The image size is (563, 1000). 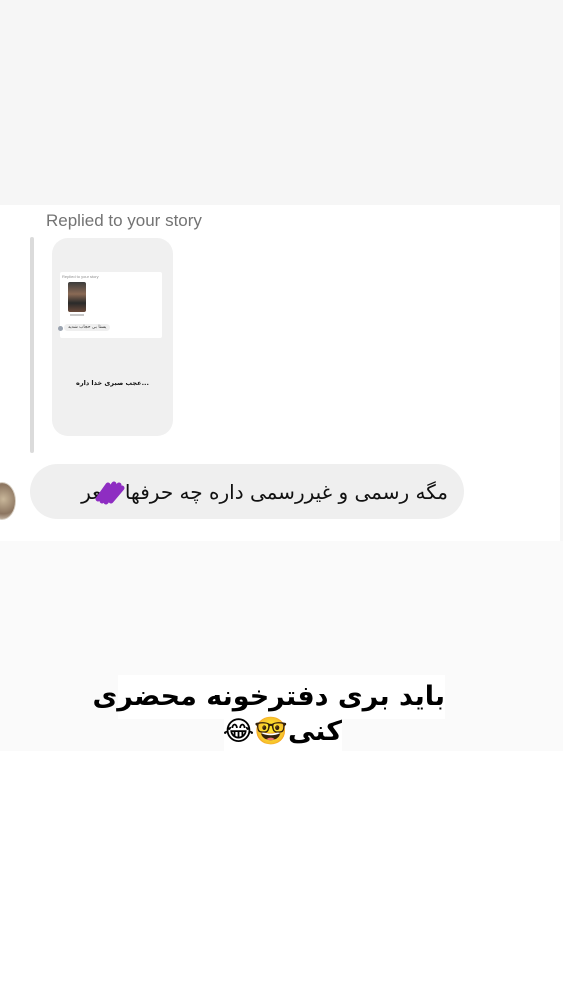 What do you see at coordinates (124, 220) in the screenshot?
I see `replied-to-story-label: Replied to your story` at bounding box center [124, 220].